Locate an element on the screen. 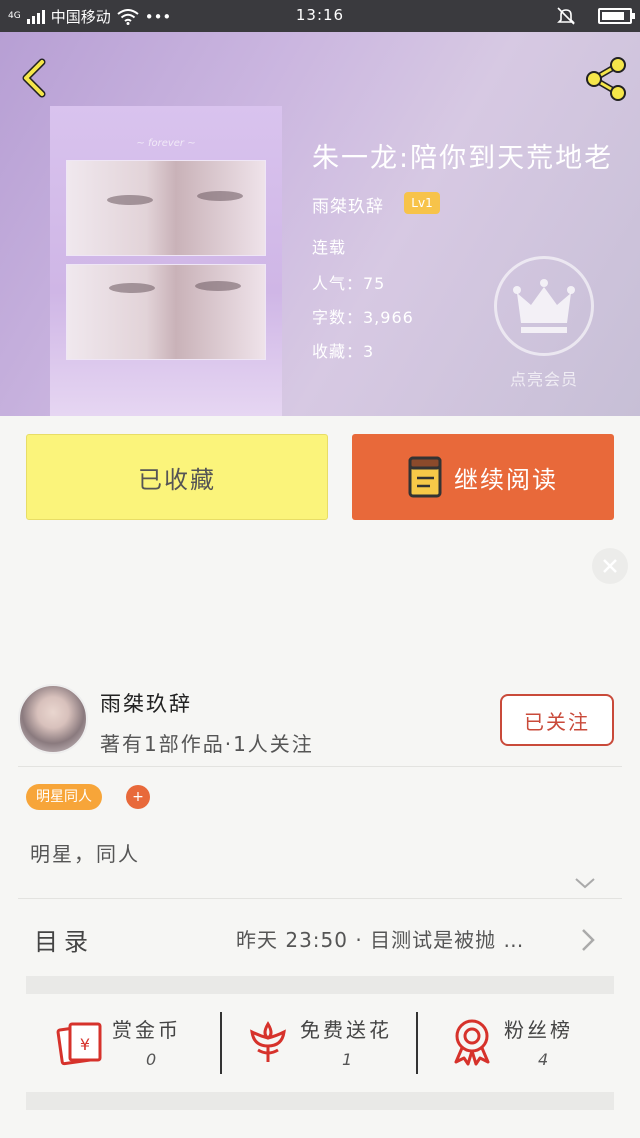  add-tag-button: + is located at coordinates (138, 797).